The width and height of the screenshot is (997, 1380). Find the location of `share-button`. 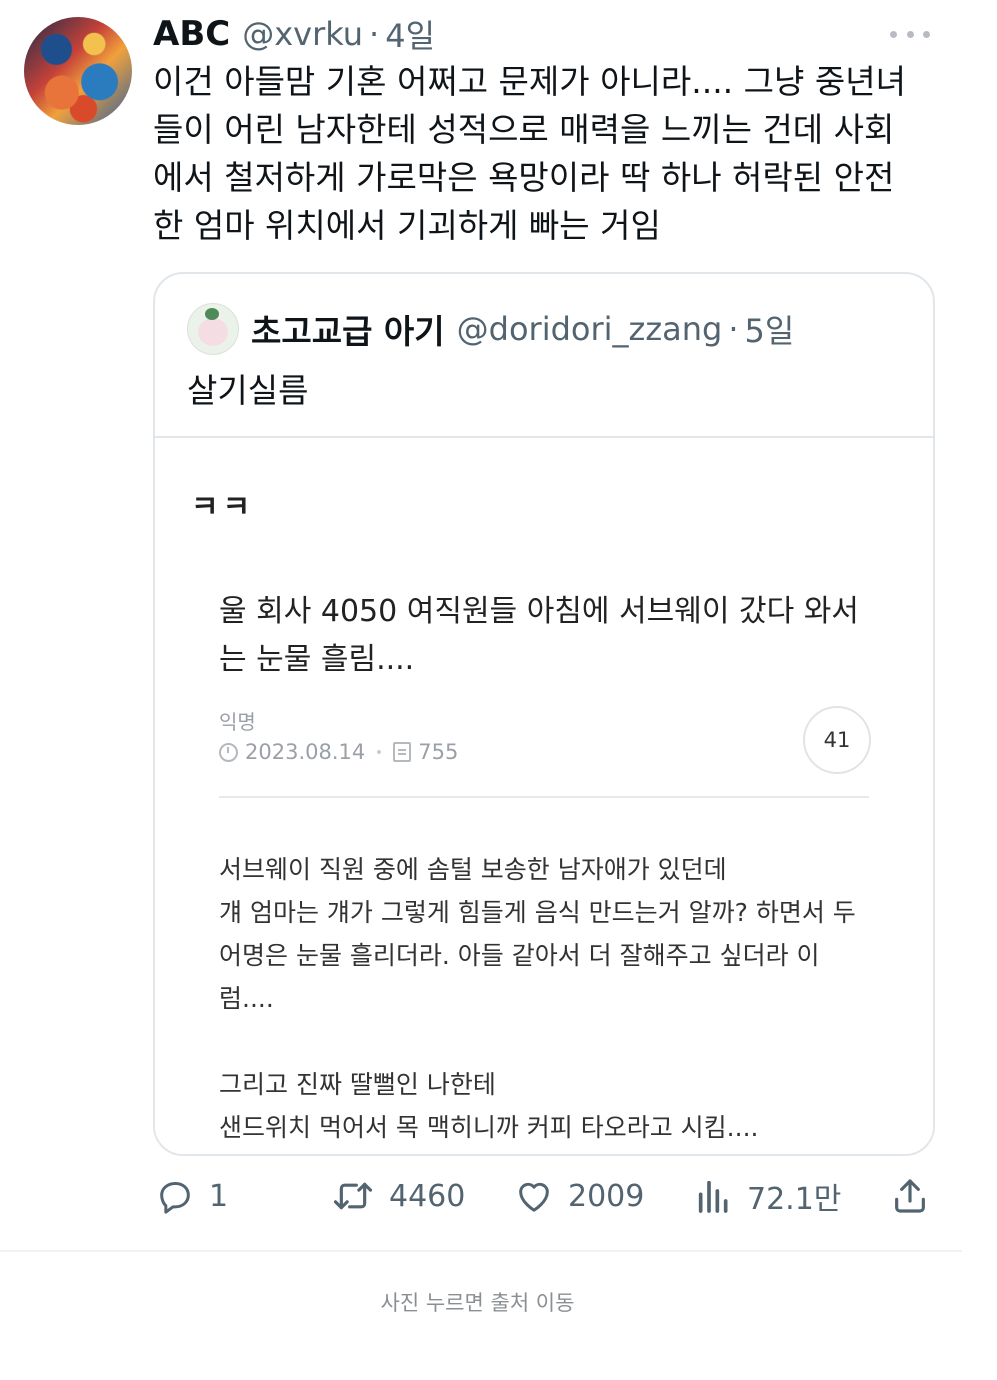

share-button is located at coordinates (917, 1196).